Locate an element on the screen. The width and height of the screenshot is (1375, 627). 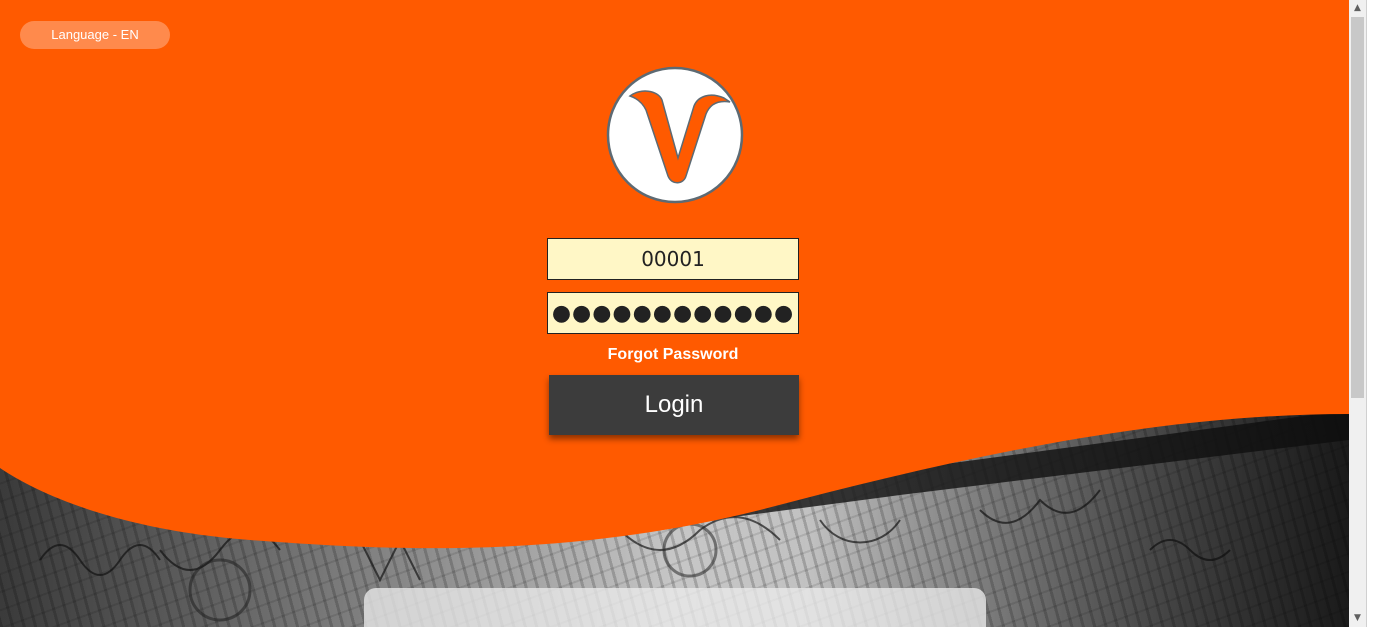
username-field is located at coordinates (673, 259).